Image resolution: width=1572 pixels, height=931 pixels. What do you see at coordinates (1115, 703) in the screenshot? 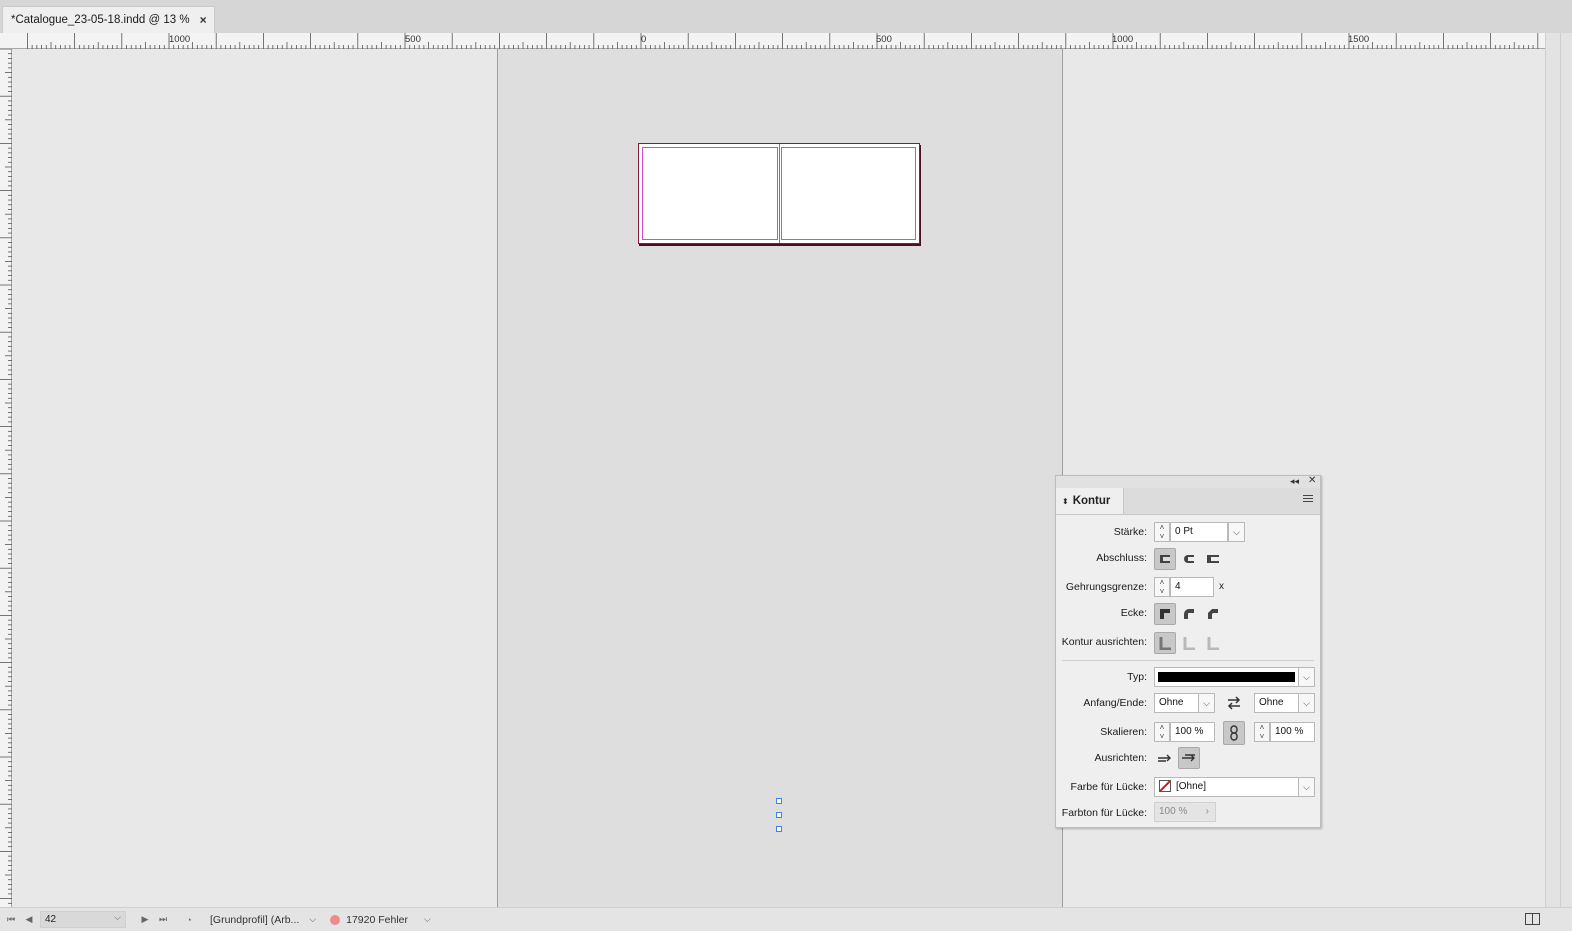
I see `anfang-ende-label: Anfang/Ende:` at bounding box center [1115, 703].